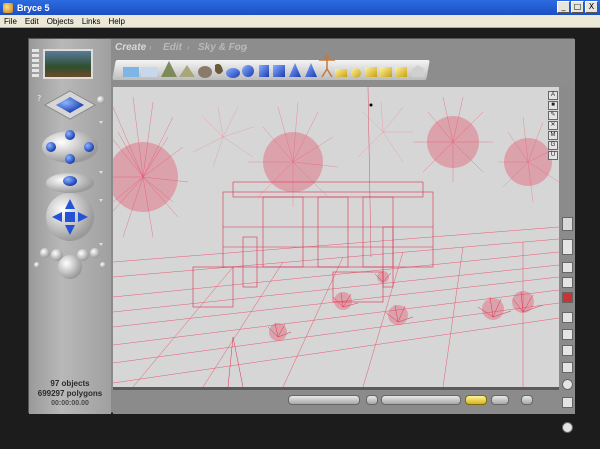 This screenshot has width=600, height=449. Describe the element at coordinates (117, 21) in the screenshot. I see `menu-help: Help` at that location.